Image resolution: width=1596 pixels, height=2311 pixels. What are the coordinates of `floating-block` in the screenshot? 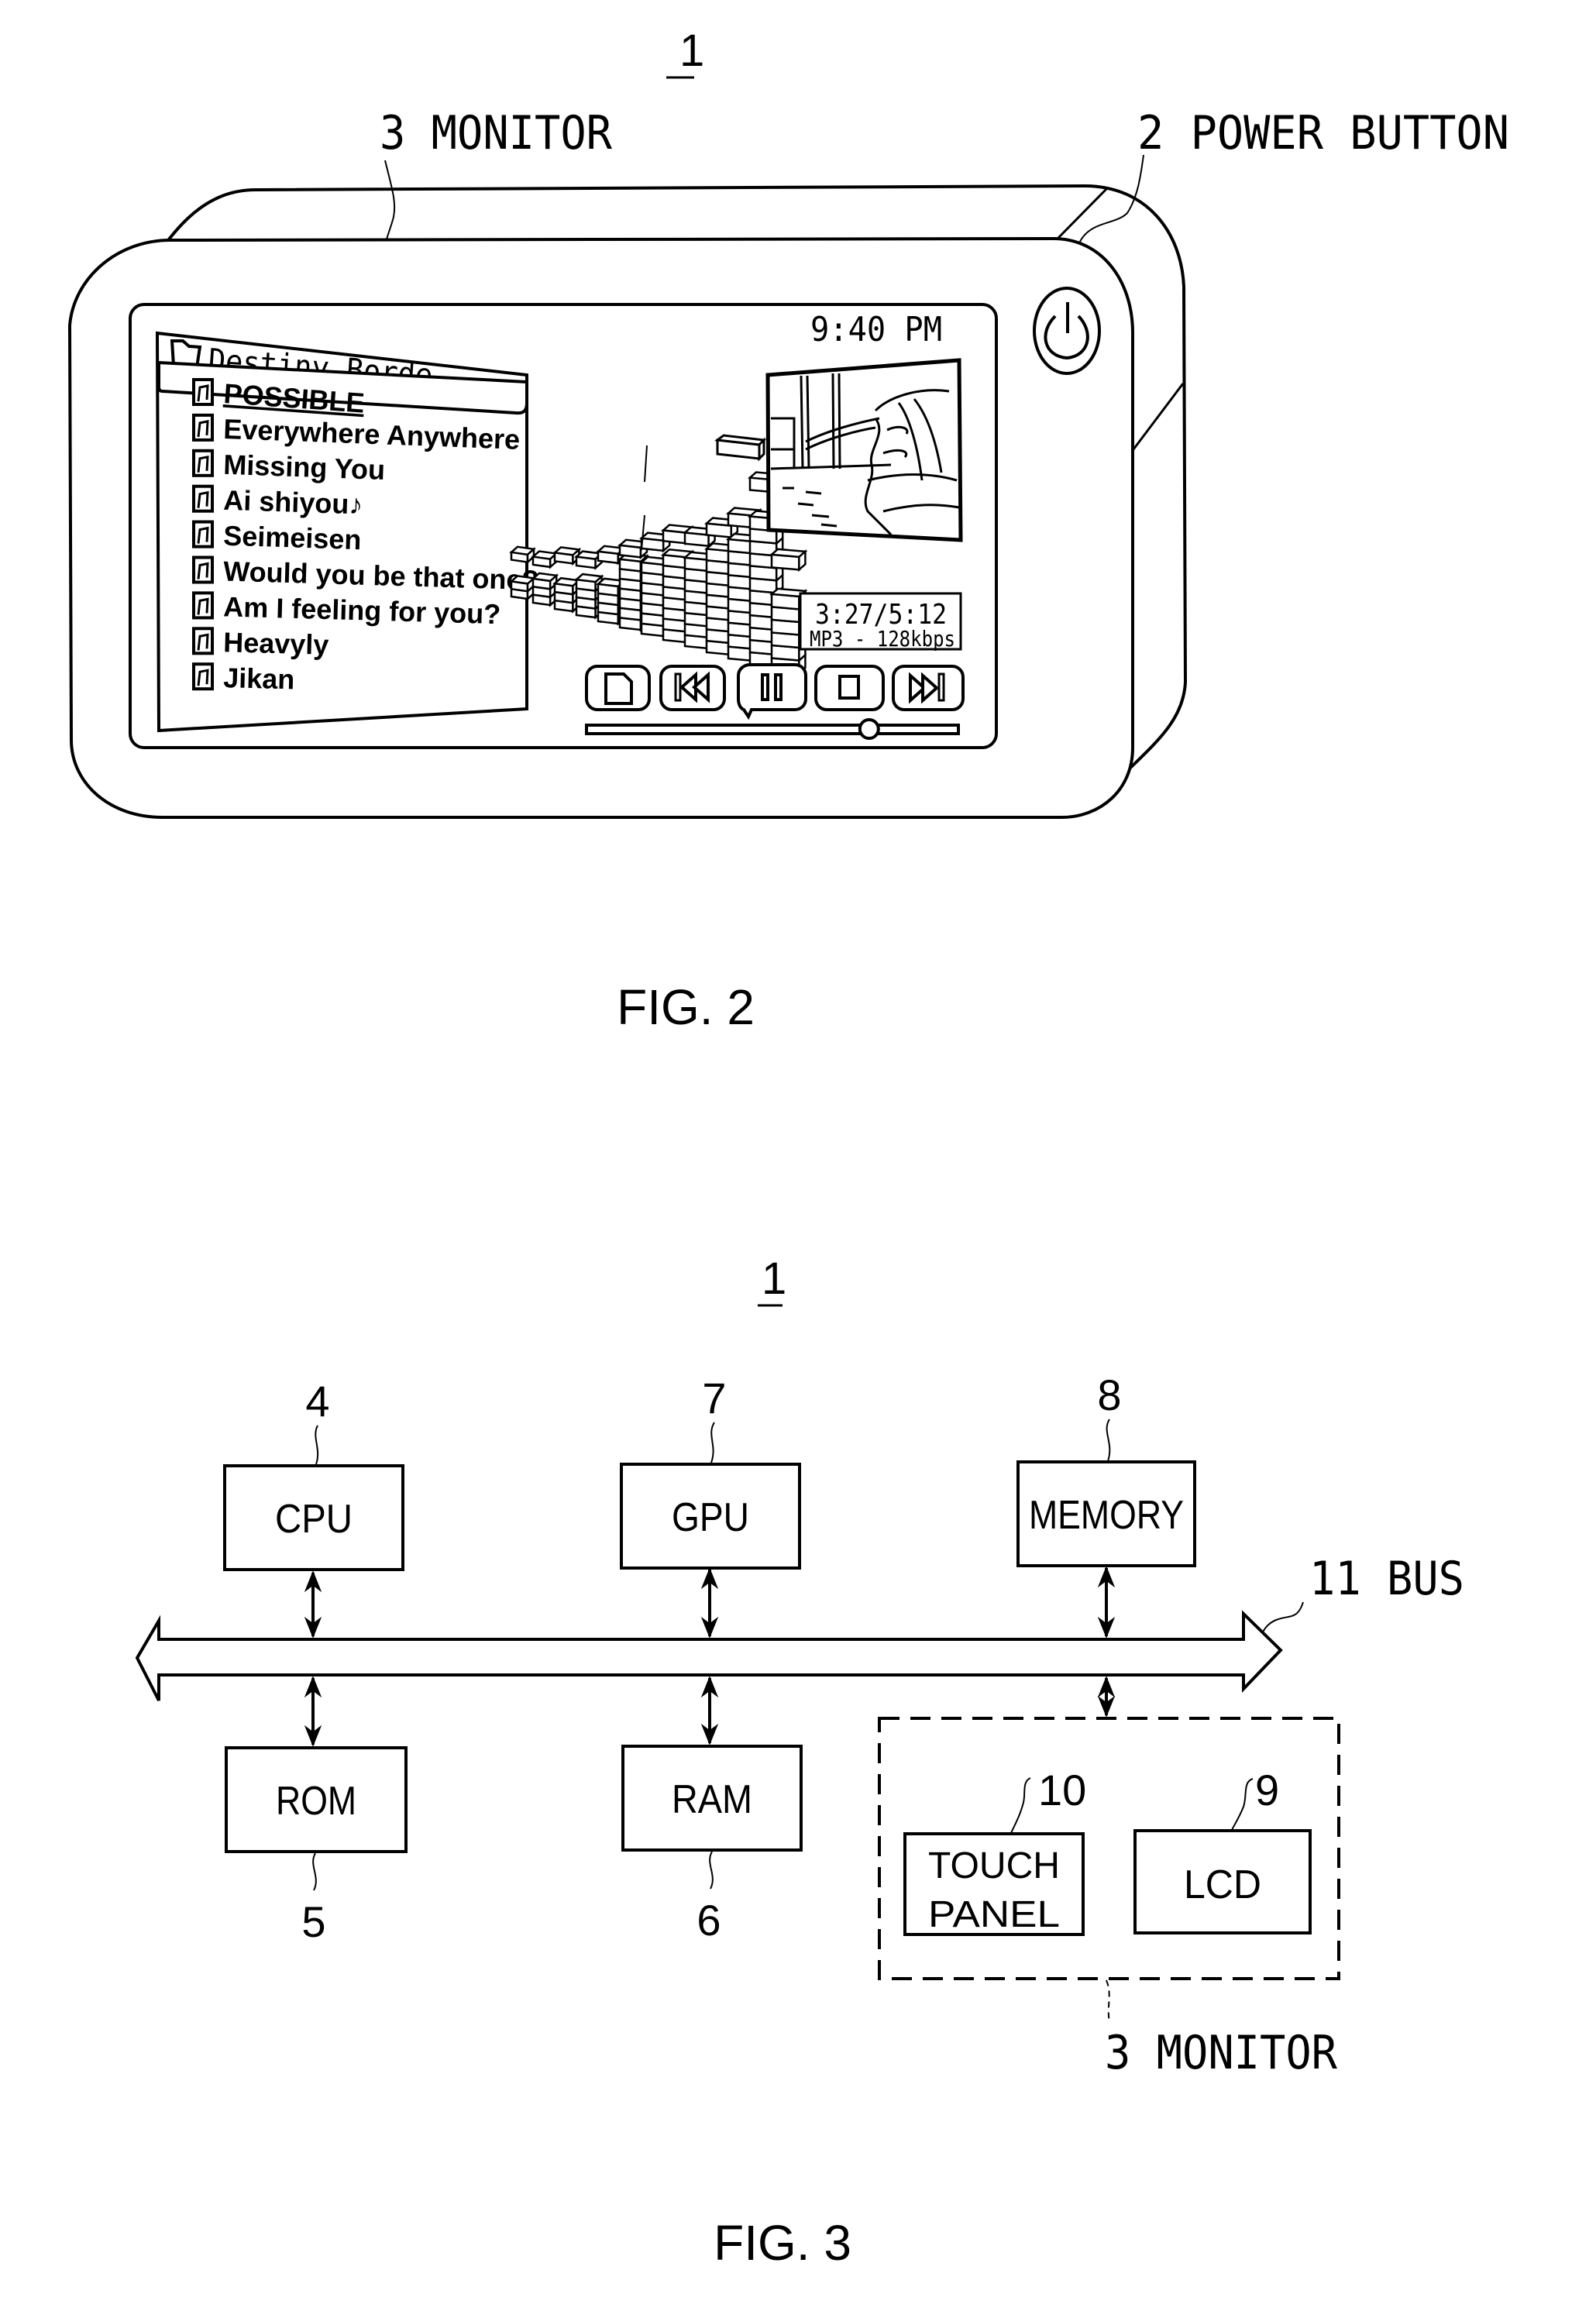 It's located at (740, 448).